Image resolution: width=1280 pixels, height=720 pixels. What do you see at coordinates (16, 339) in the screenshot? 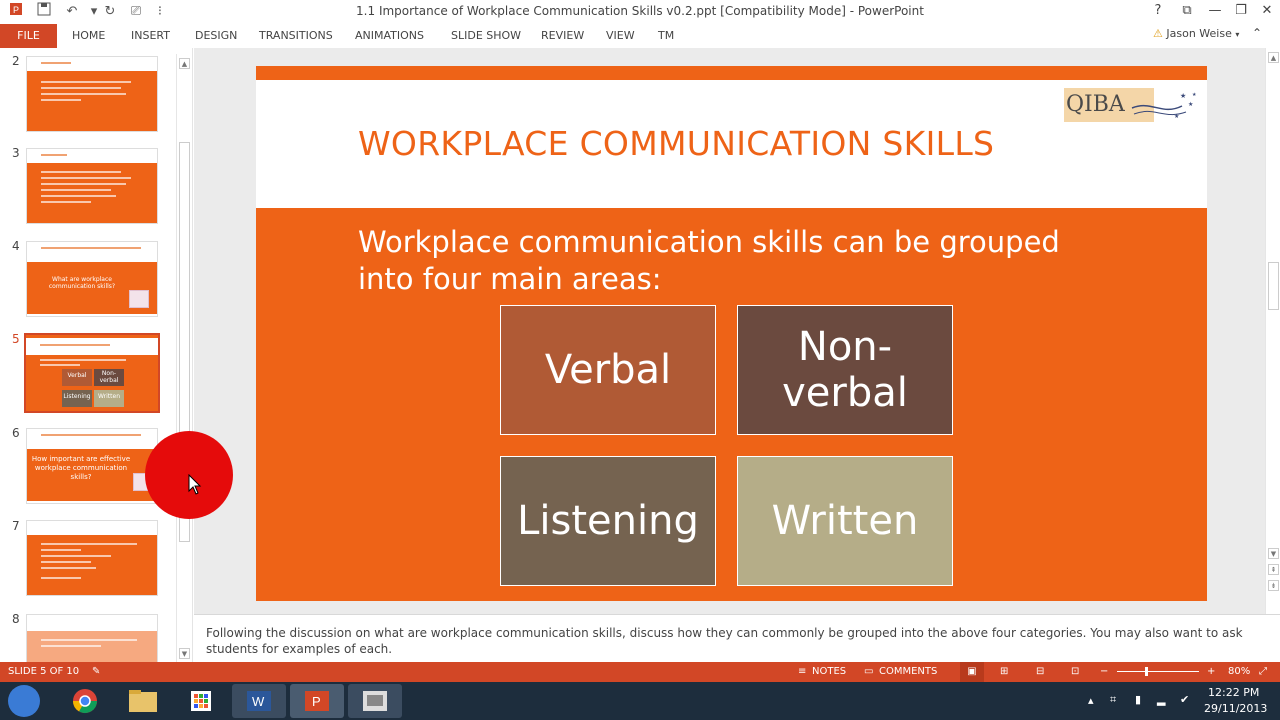
I see `slide-number: 5` at bounding box center [16, 339].